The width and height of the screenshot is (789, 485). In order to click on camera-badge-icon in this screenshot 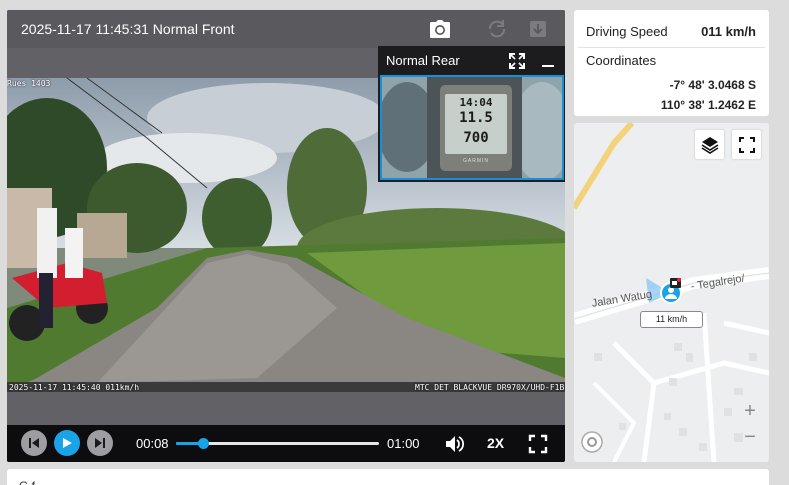, I will do `click(675, 281)`.